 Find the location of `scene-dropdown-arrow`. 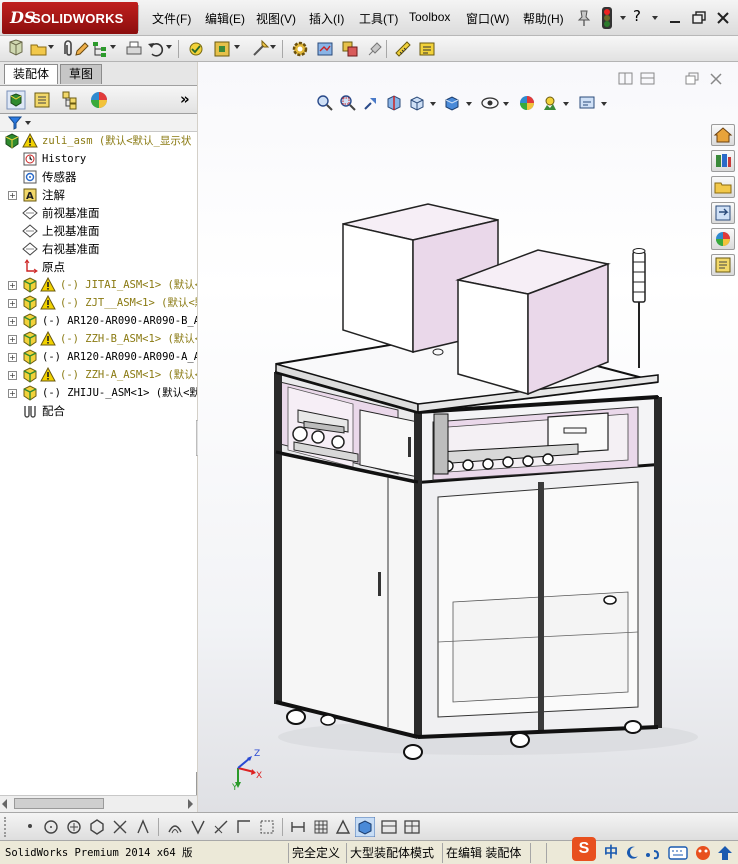

scene-dropdown-arrow is located at coordinates (566, 104).